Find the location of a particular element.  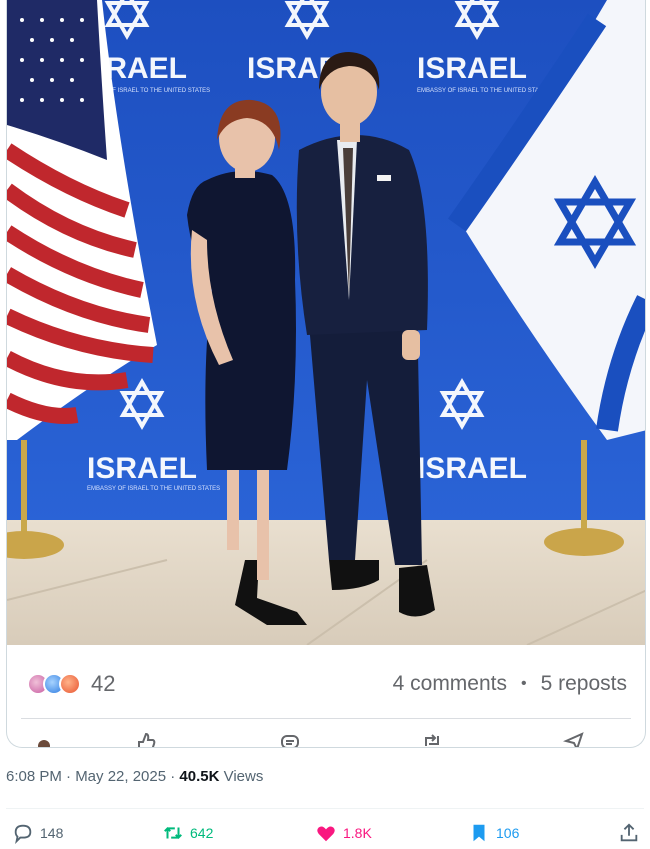

post-action-row is located at coordinates (326, 736).